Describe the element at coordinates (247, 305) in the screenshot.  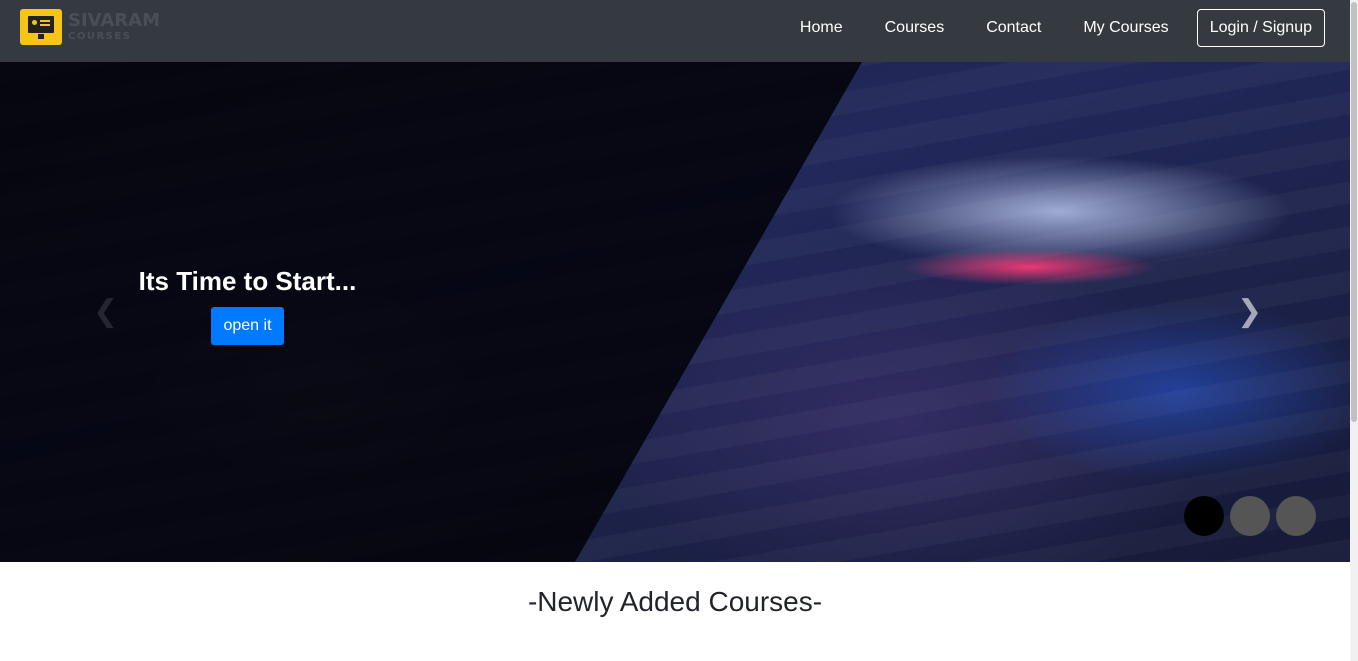
I see `carousel-caption: Its Time to Start... open it` at that location.